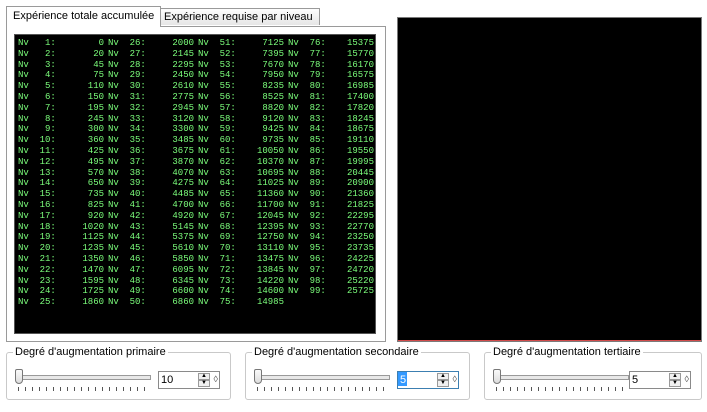 Image resolution: width=707 pixels, height=412 pixels. Describe the element at coordinates (243, 129) in the screenshot. I see `level-cell: Nv 59: 9425` at that location.